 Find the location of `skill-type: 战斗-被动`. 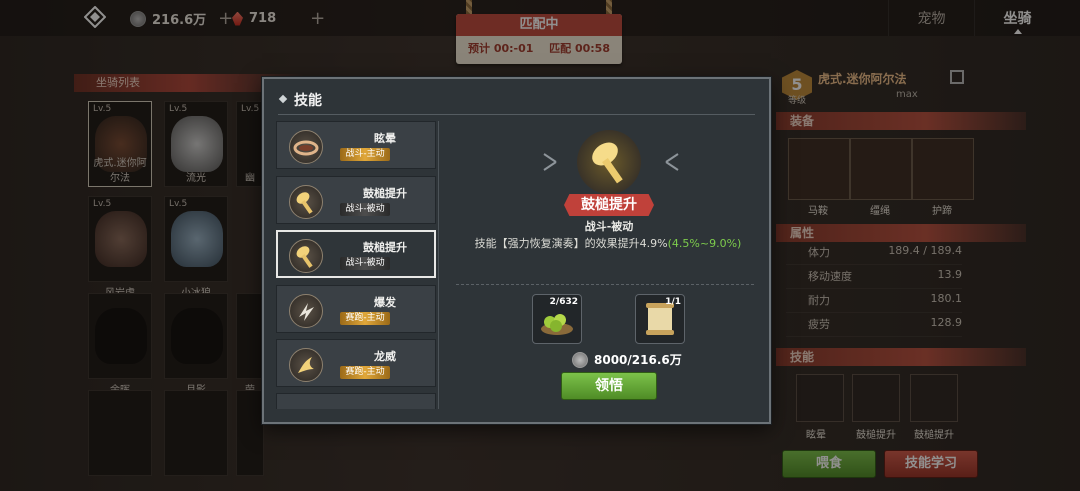

skill-type: 战斗-被动 is located at coordinates (609, 226).